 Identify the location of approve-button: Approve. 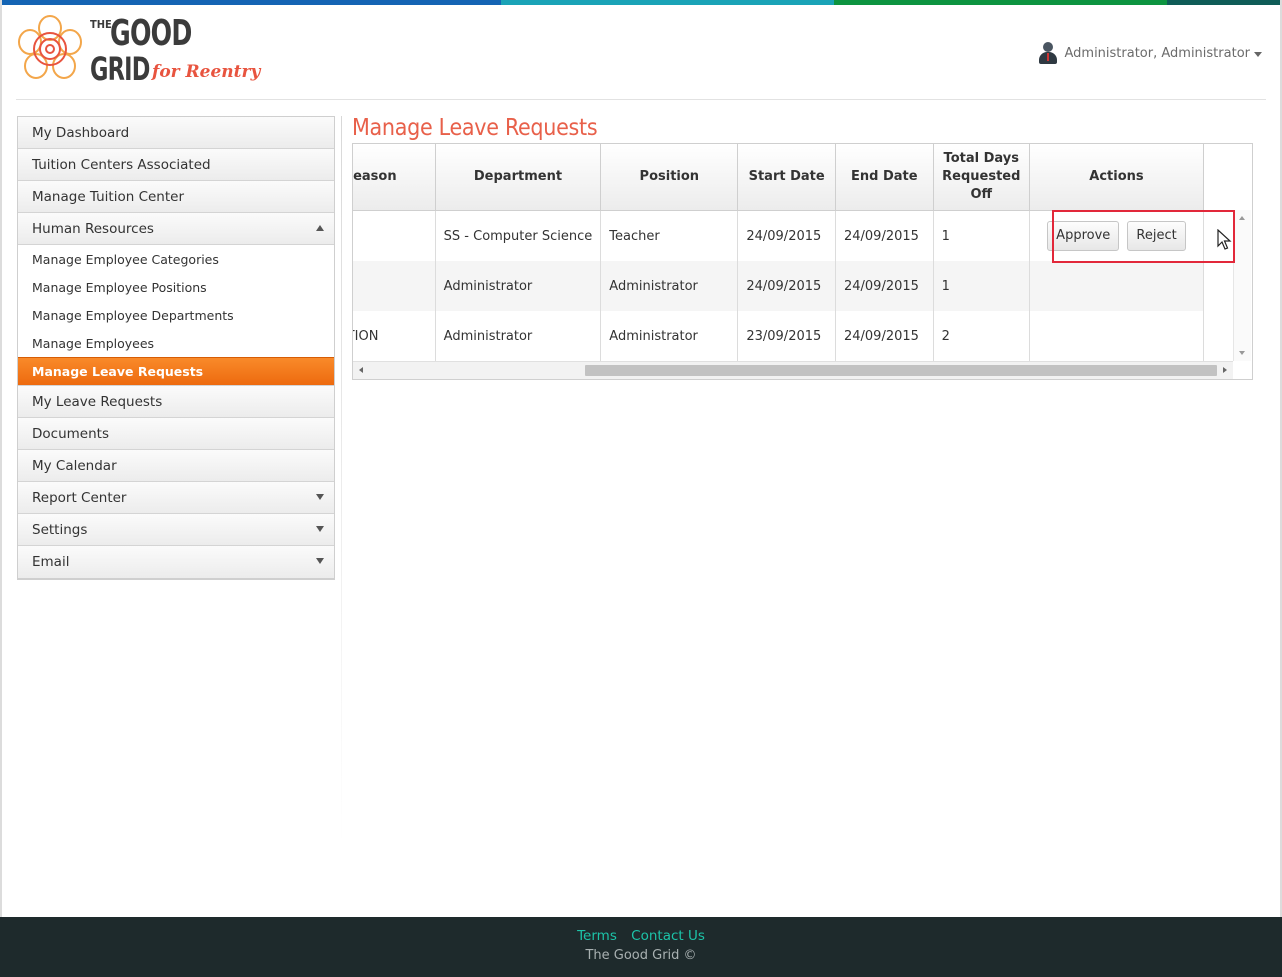
(1083, 236).